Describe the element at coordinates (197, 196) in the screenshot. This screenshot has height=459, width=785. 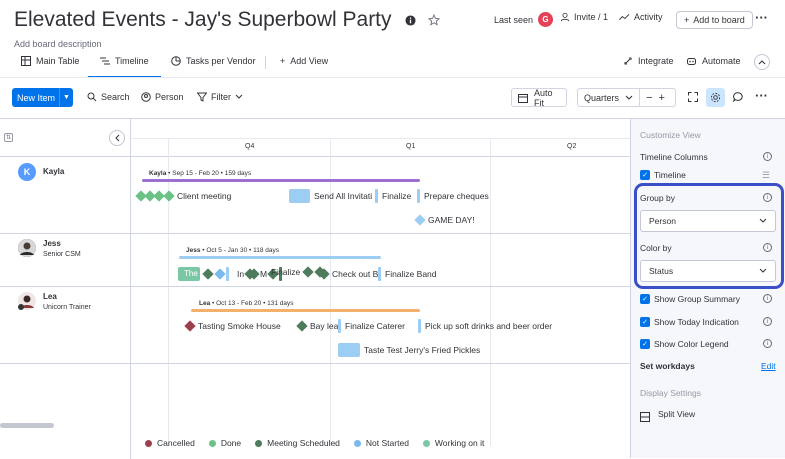
I see `timeline-item: Client meeting` at that location.